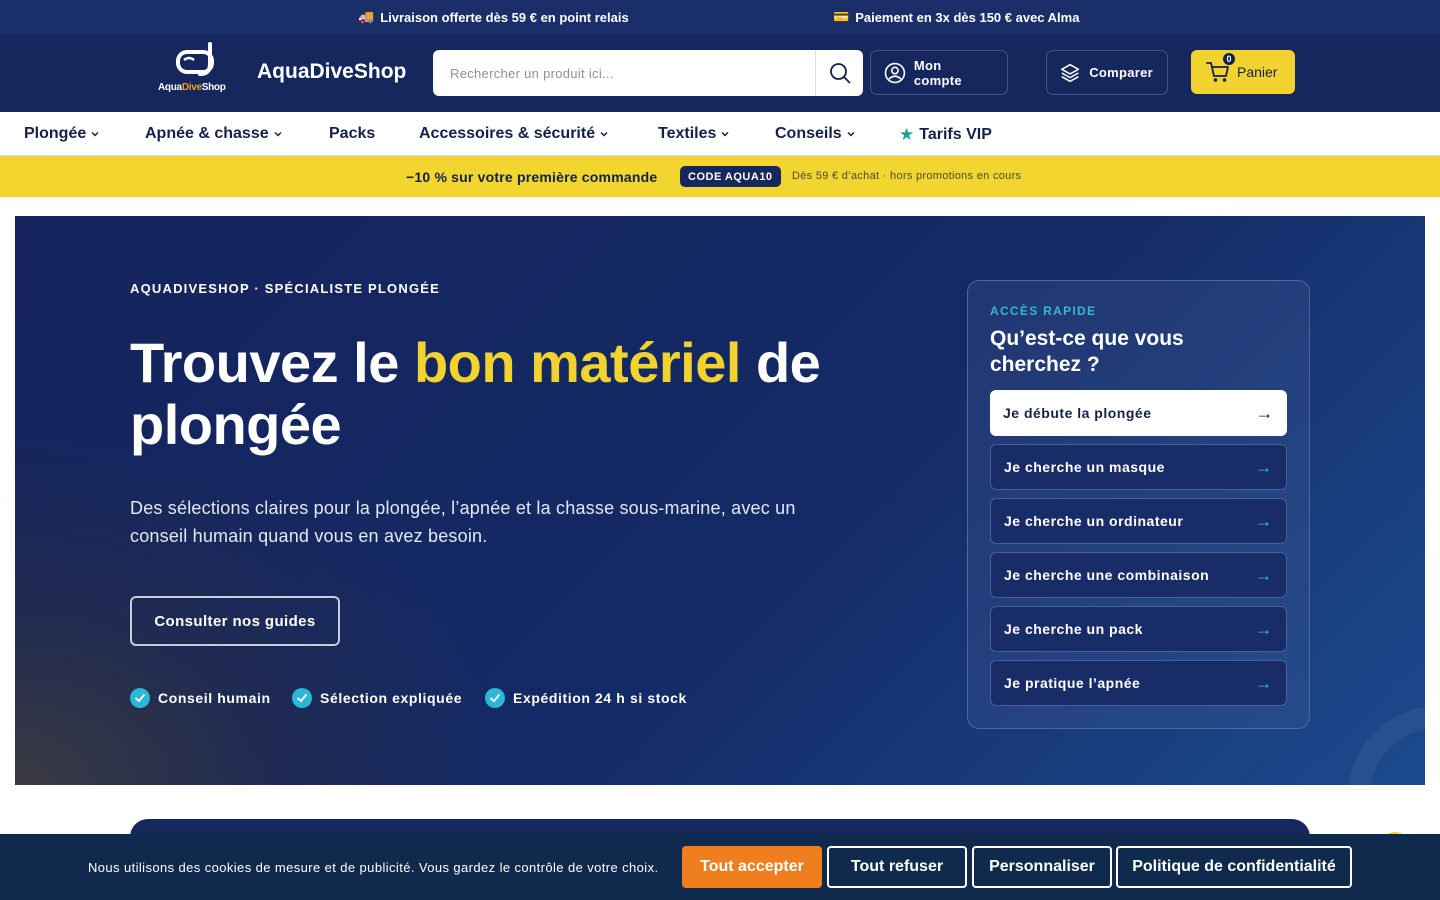  I want to click on cart-button: 0 Panier, so click(1243, 72).